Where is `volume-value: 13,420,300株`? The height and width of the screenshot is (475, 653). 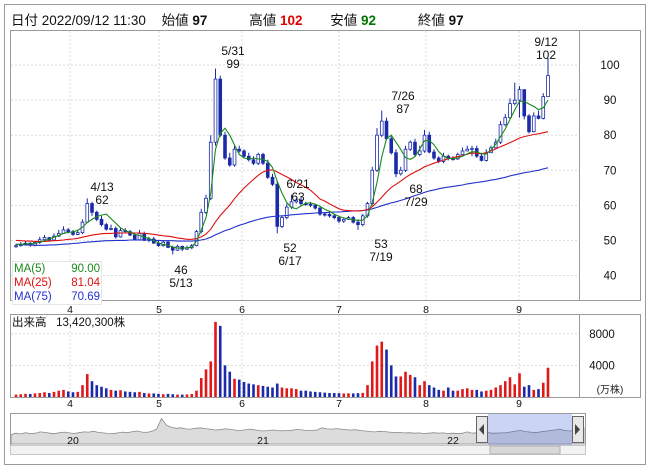
volume-value: 13,420,300株 is located at coordinates (91, 323).